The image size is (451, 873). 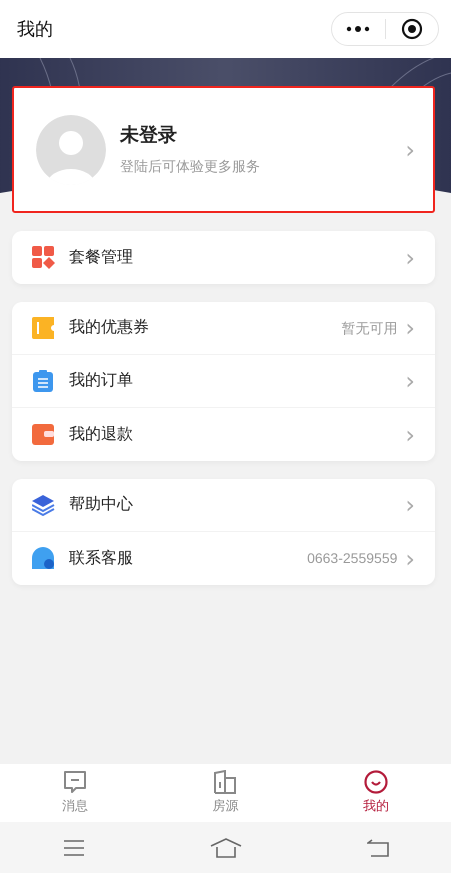 I want to click on menu-label: 我的退款, so click(x=101, y=434).